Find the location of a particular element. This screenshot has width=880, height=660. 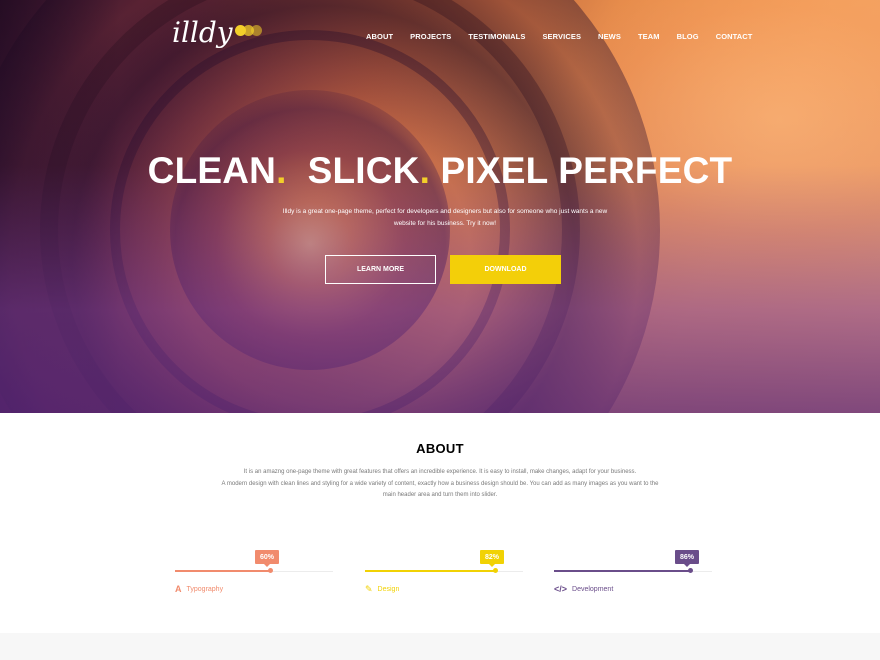

download-button: DOWNLOAD is located at coordinates (505, 269).